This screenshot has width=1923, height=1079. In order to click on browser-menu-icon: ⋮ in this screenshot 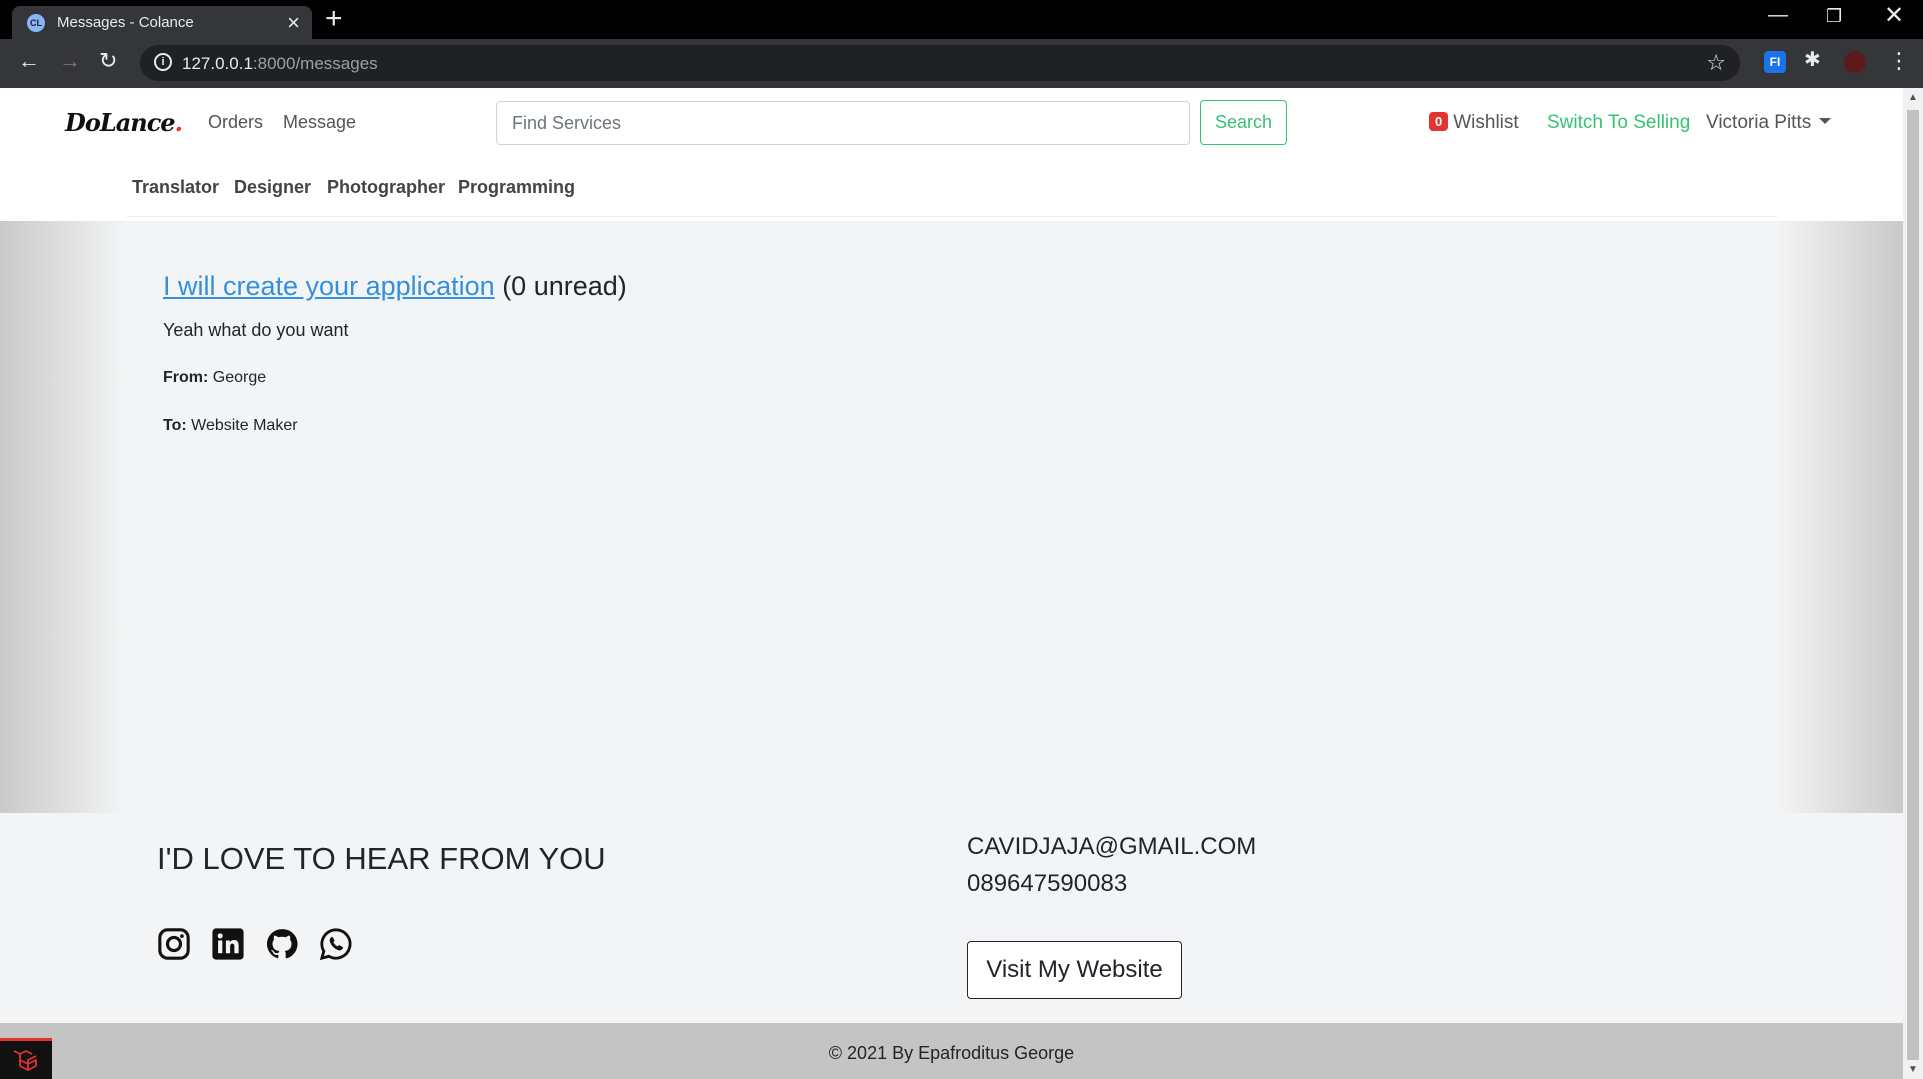, I will do `click(1899, 61)`.